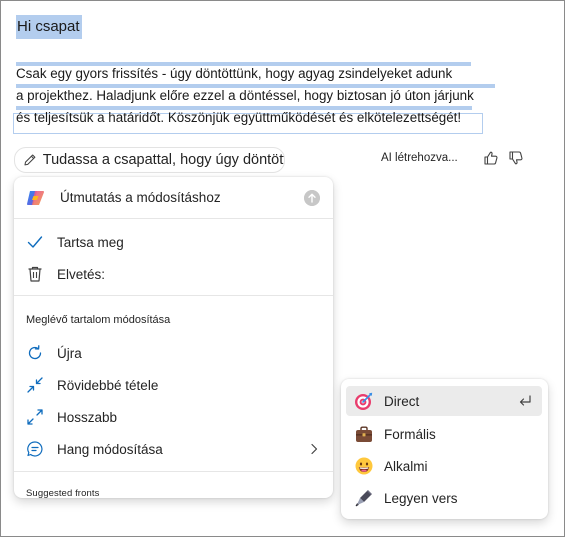 The width and height of the screenshot is (565, 537). I want to click on keep-button: Tartsa meg, so click(173, 242).